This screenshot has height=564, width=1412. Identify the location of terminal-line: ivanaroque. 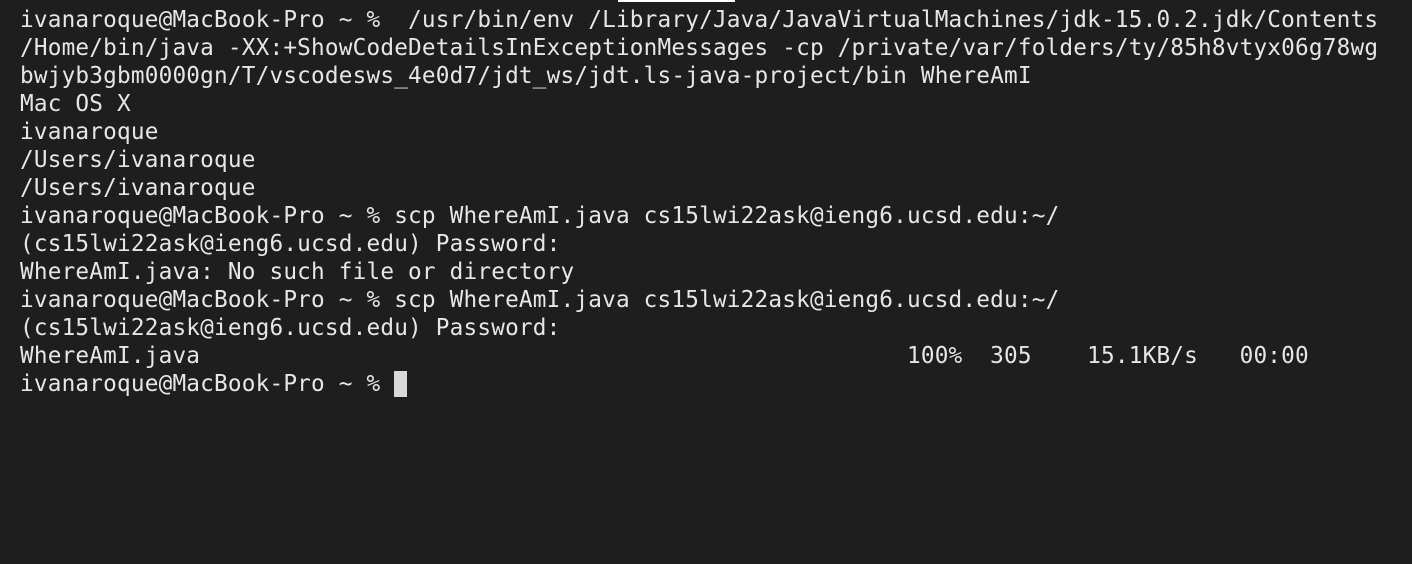
(89, 132).